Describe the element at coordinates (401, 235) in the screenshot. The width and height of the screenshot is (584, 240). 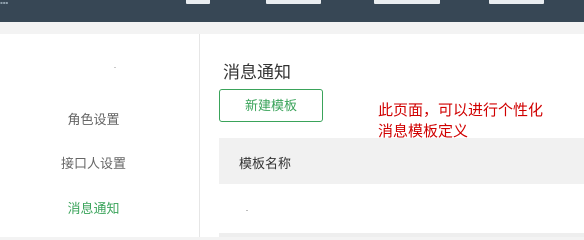
I see `table-bottom-border` at that location.